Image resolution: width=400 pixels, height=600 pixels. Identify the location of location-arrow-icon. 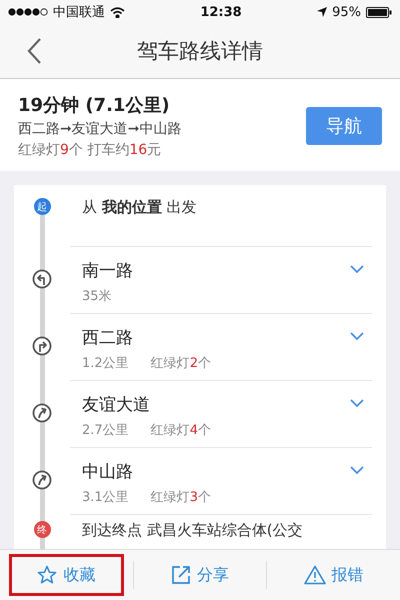
(322, 12).